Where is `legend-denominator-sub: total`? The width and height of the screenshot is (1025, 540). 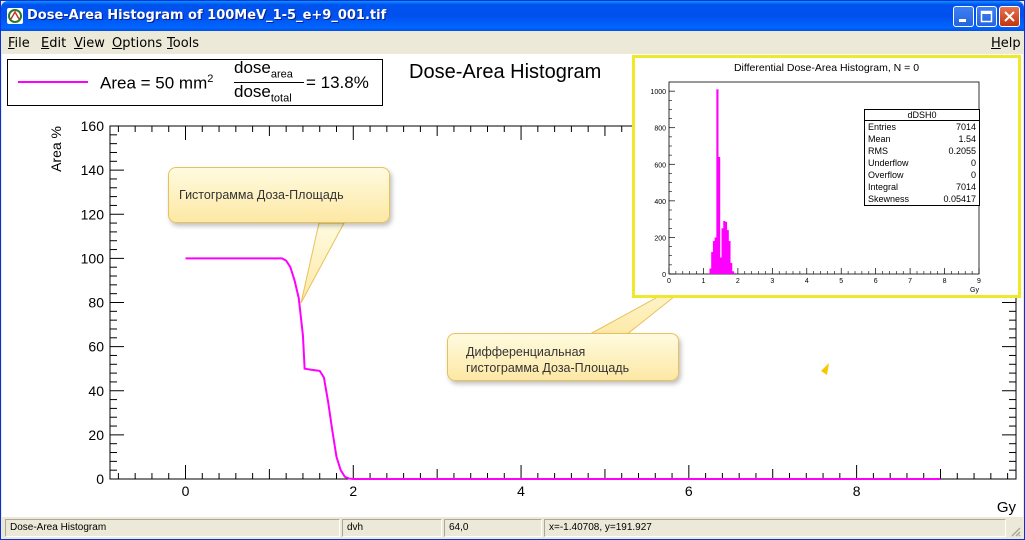 legend-denominator-sub: total is located at coordinates (281, 98).